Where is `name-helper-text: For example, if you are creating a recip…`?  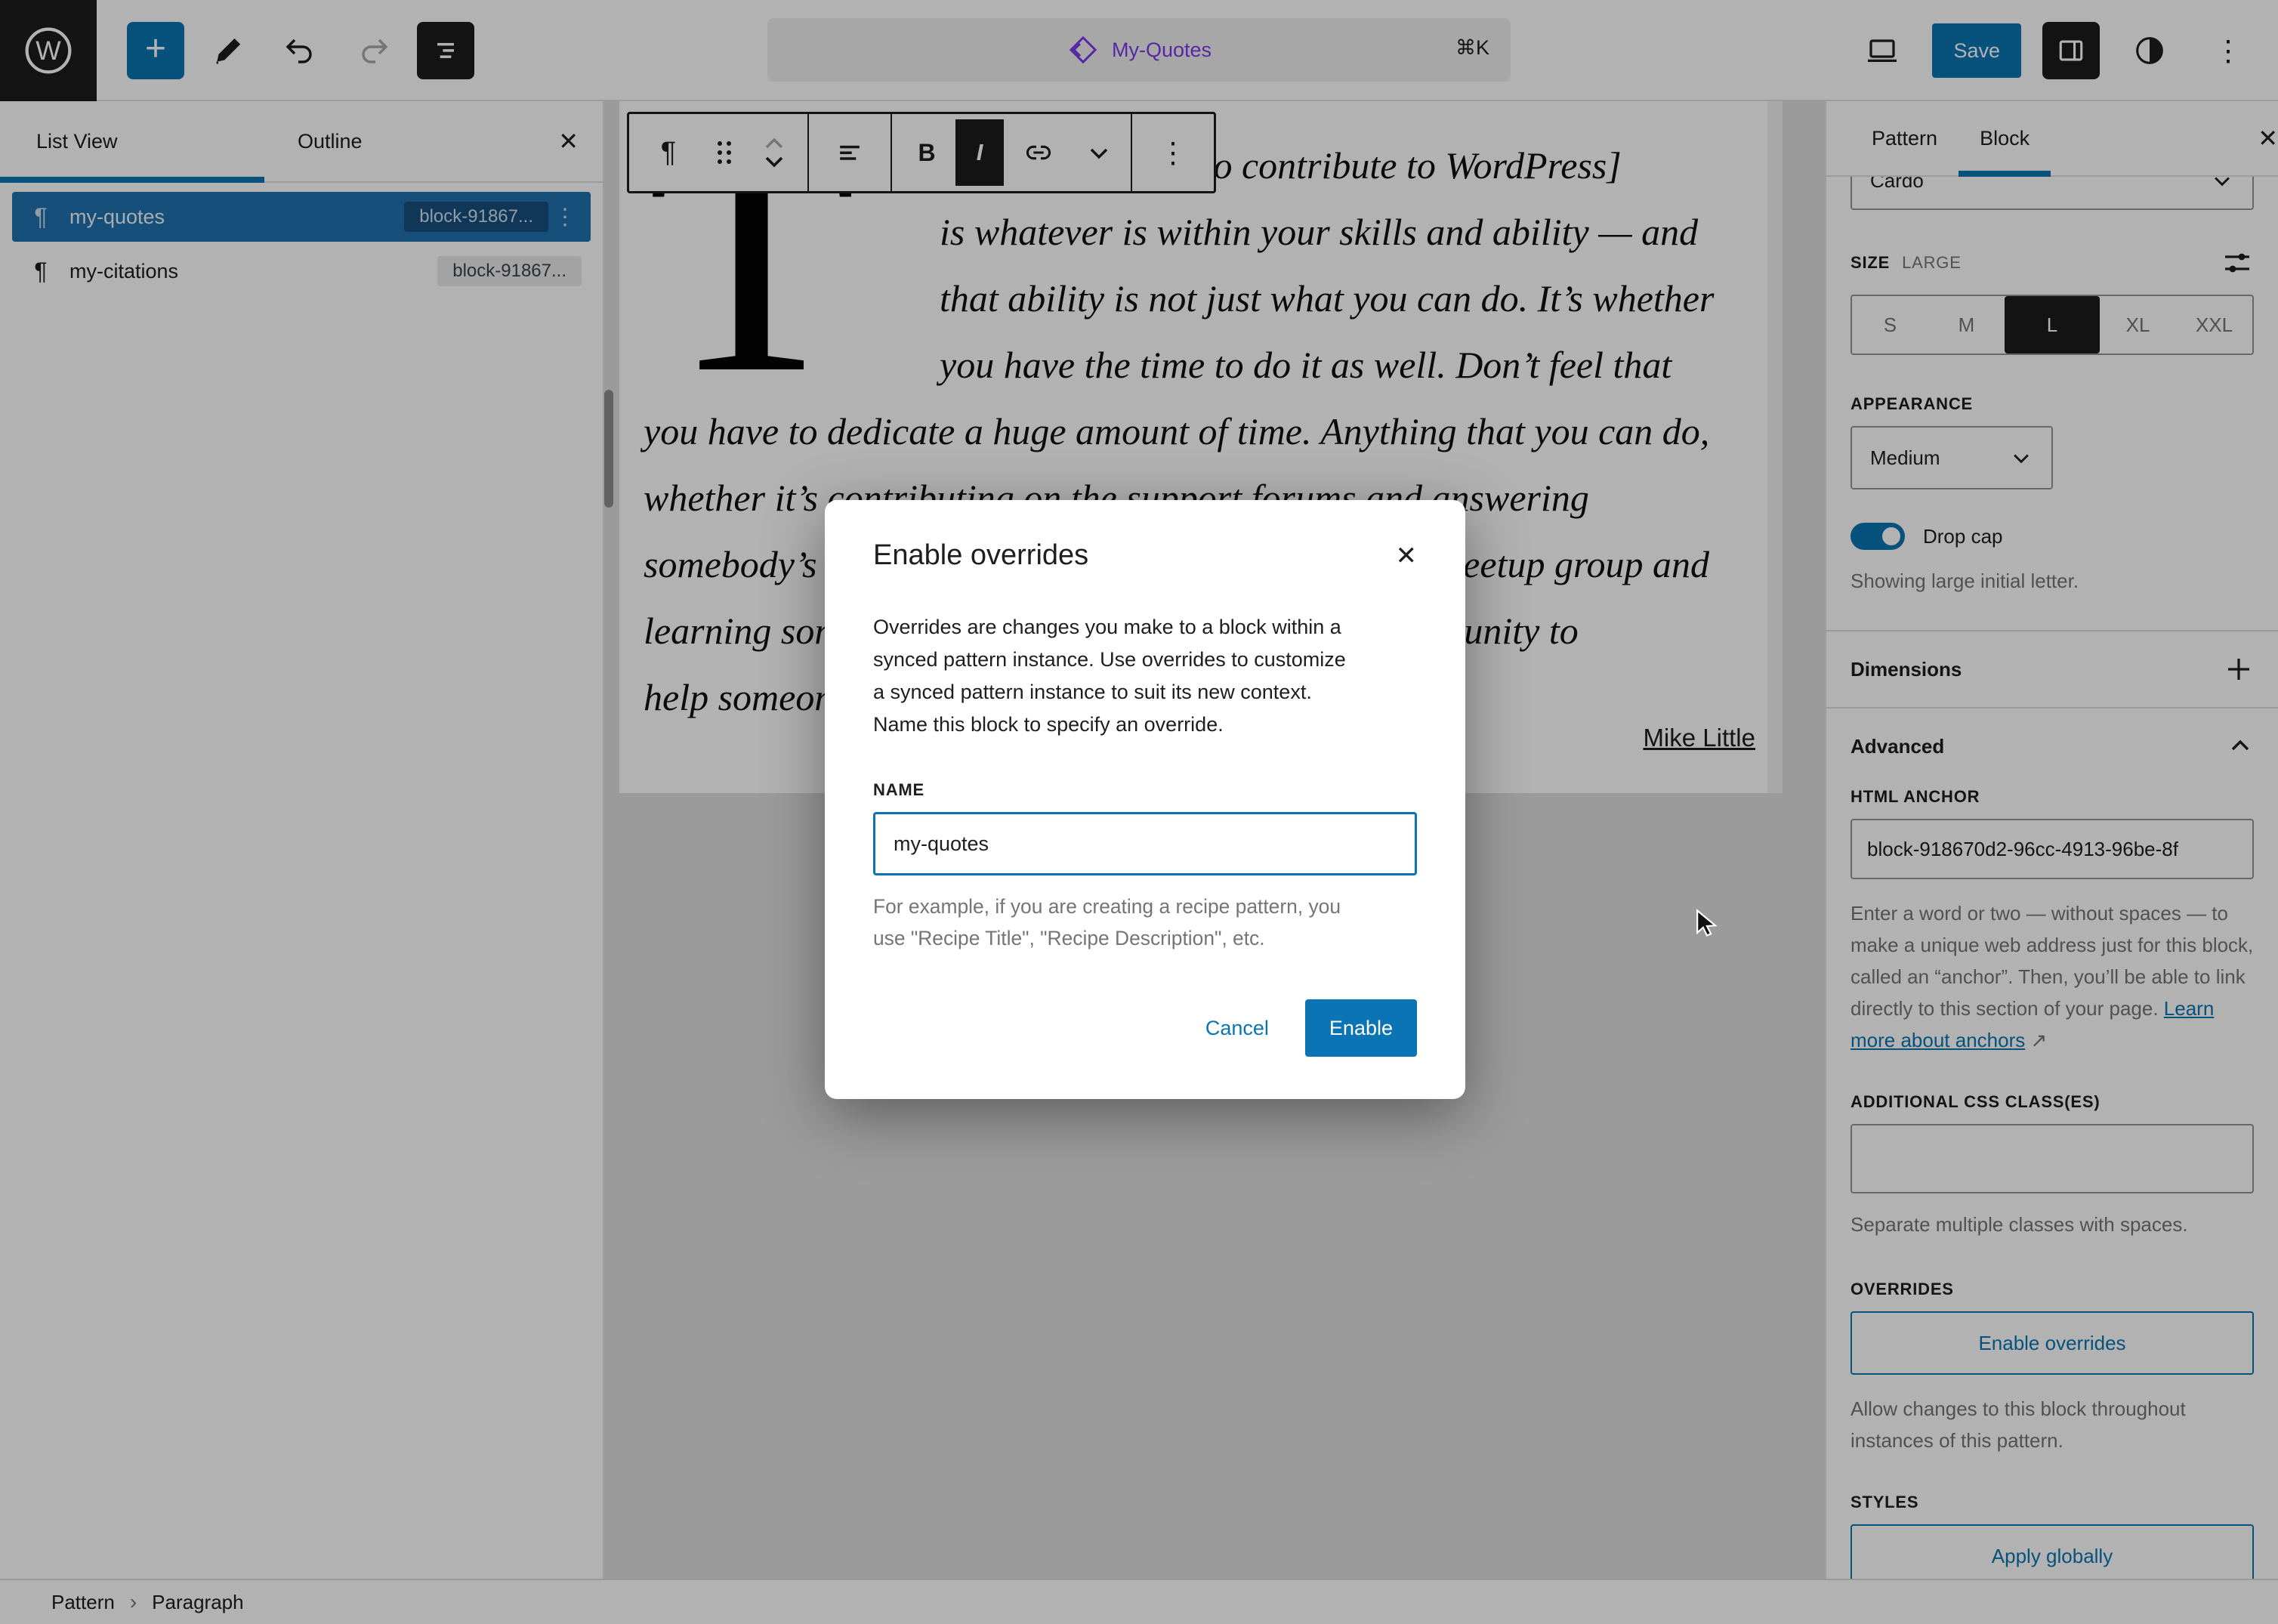 name-helper-text: For example, if you are creating a recip… is located at coordinates (1107, 922).